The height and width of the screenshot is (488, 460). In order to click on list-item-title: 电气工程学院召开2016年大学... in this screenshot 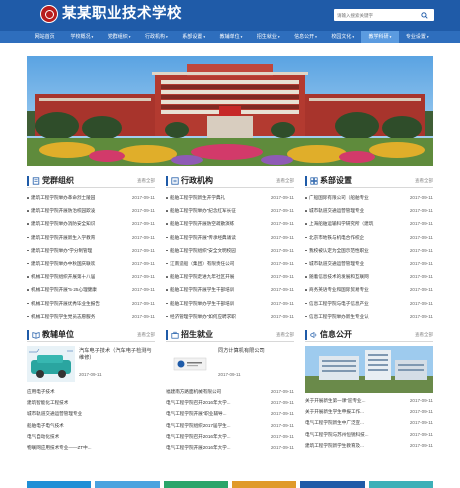, I will do `click(198, 436)`.